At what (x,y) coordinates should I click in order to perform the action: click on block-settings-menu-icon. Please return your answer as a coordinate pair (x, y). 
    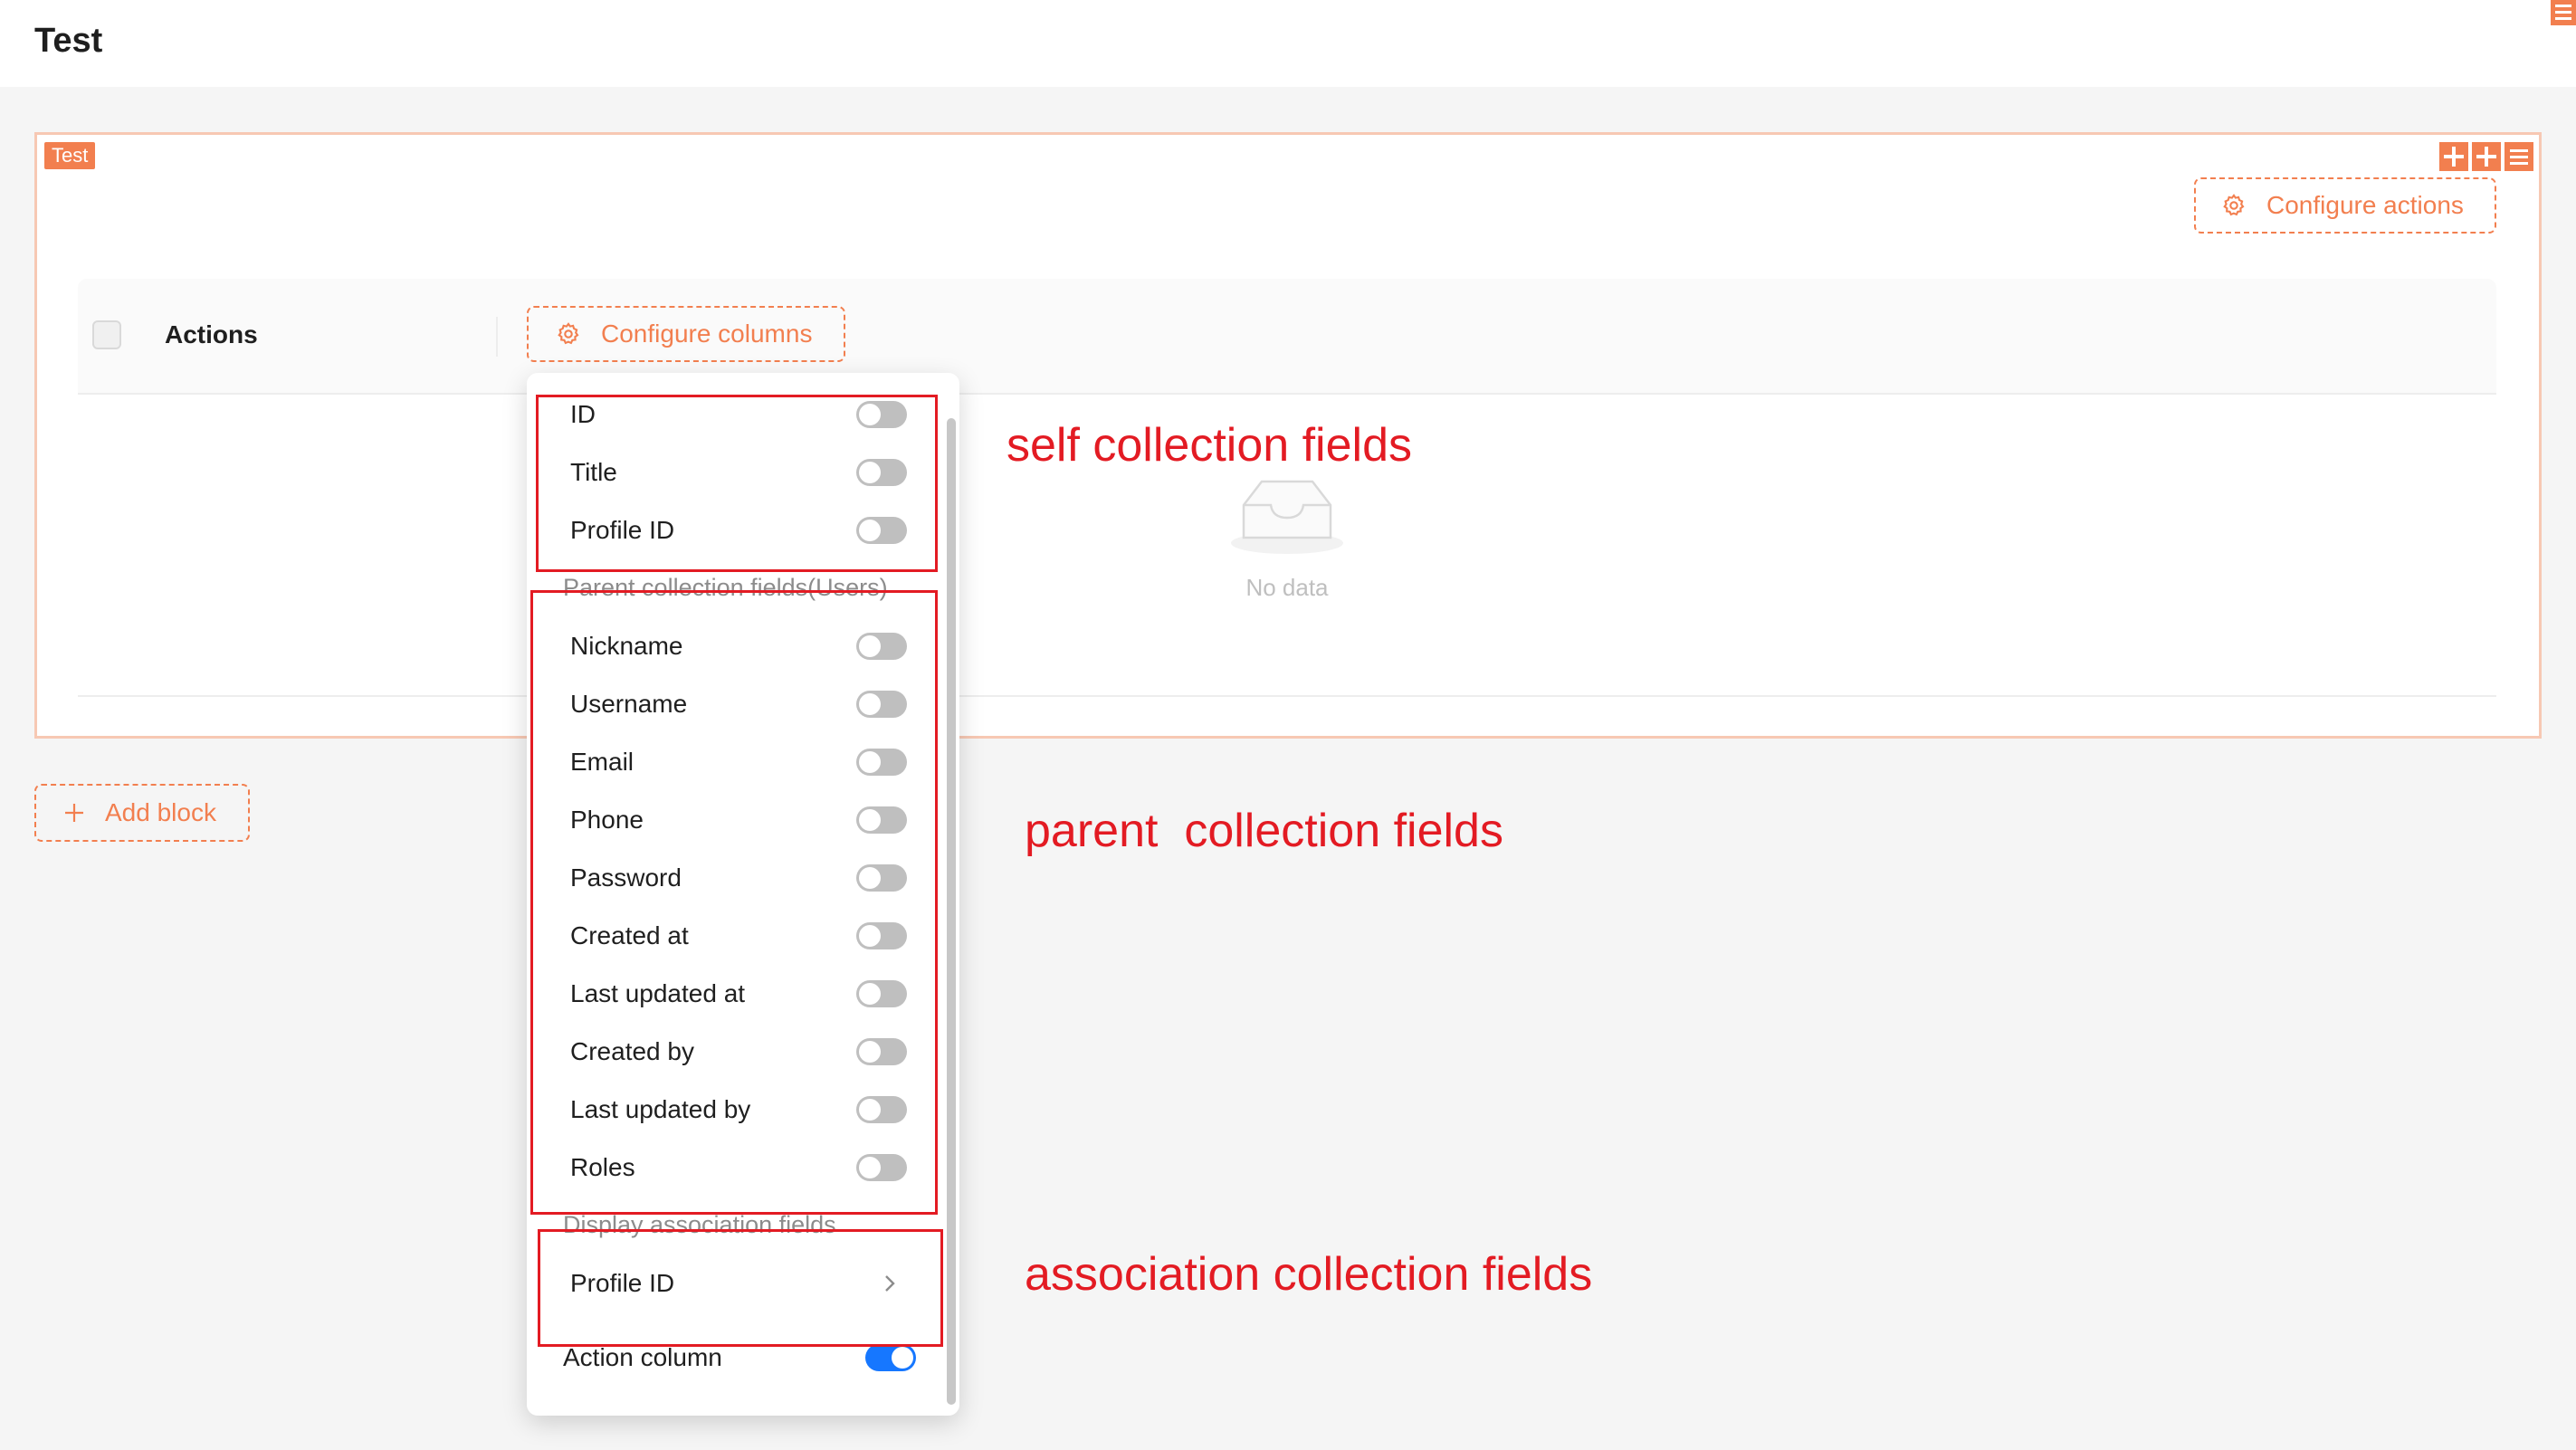
    Looking at the image, I should click on (2519, 157).